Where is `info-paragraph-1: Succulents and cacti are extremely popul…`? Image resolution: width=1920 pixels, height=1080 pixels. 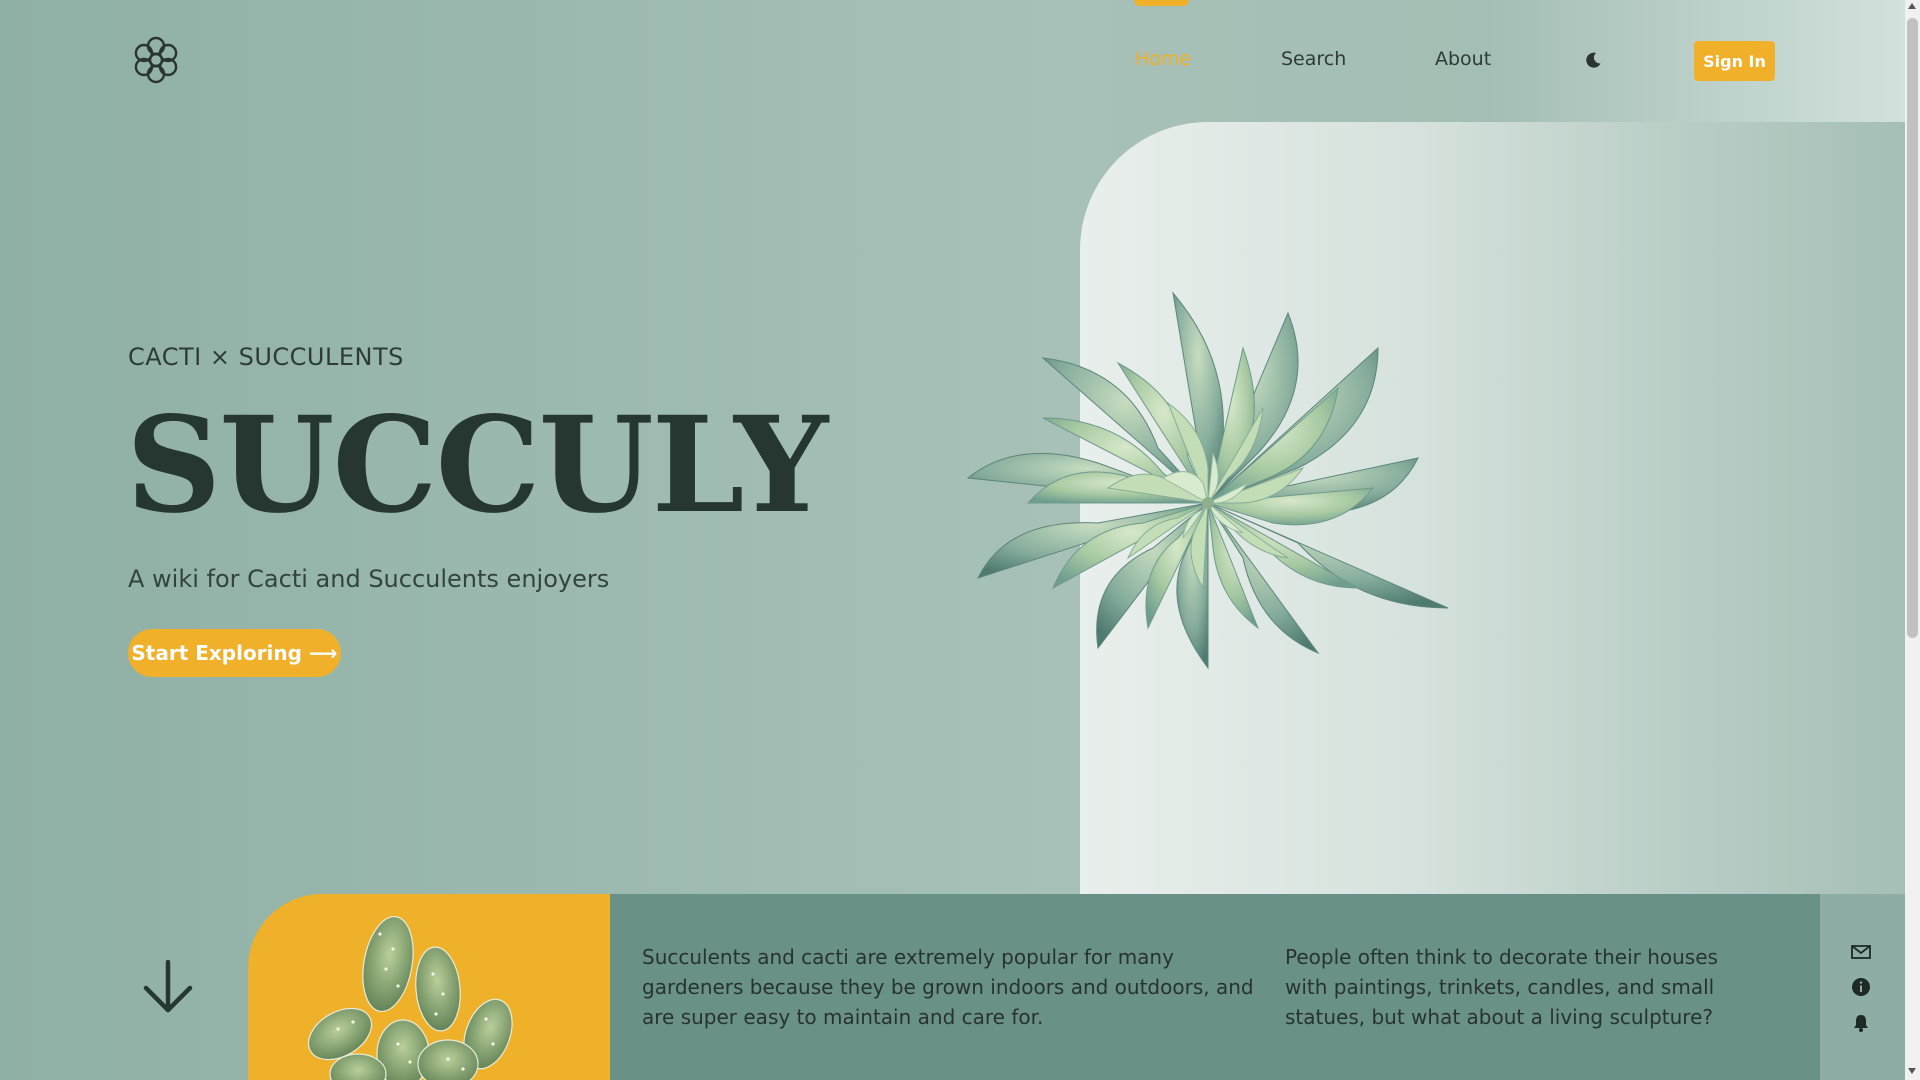
info-paragraph-1: Succulents and cacti are extremely popul… is located at coordinates (948, 987).